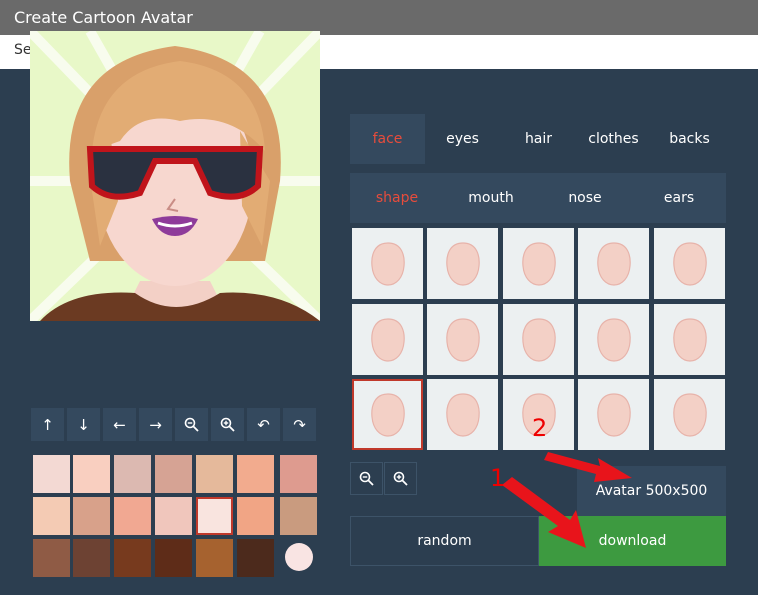  Describe the element at coordinates (585, 198) in the screenshot. I see `subtab-nose: nose` at that location.